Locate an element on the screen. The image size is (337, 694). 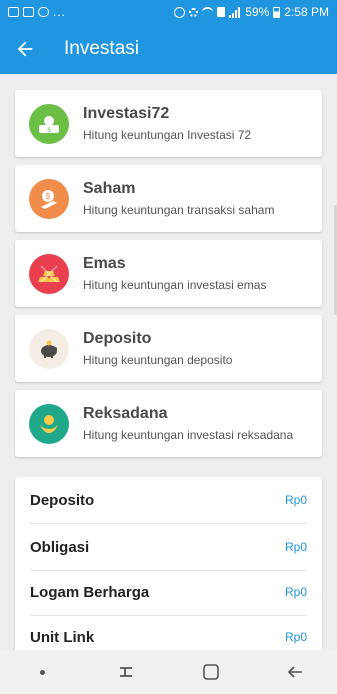
menu-card-emas: Emas Hitung keuntungan investasi emas is located at coordinates (168, 273).